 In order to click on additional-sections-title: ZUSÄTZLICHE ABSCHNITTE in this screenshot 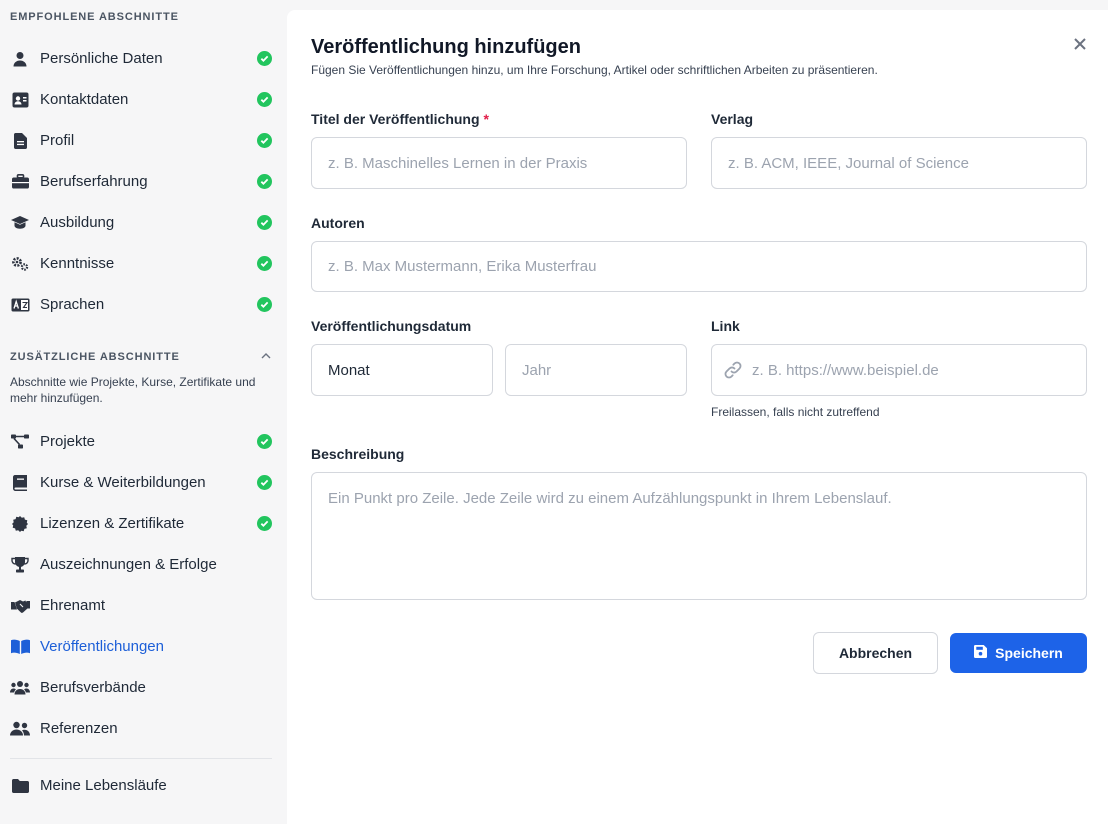, I will do `click(95, 357)`.